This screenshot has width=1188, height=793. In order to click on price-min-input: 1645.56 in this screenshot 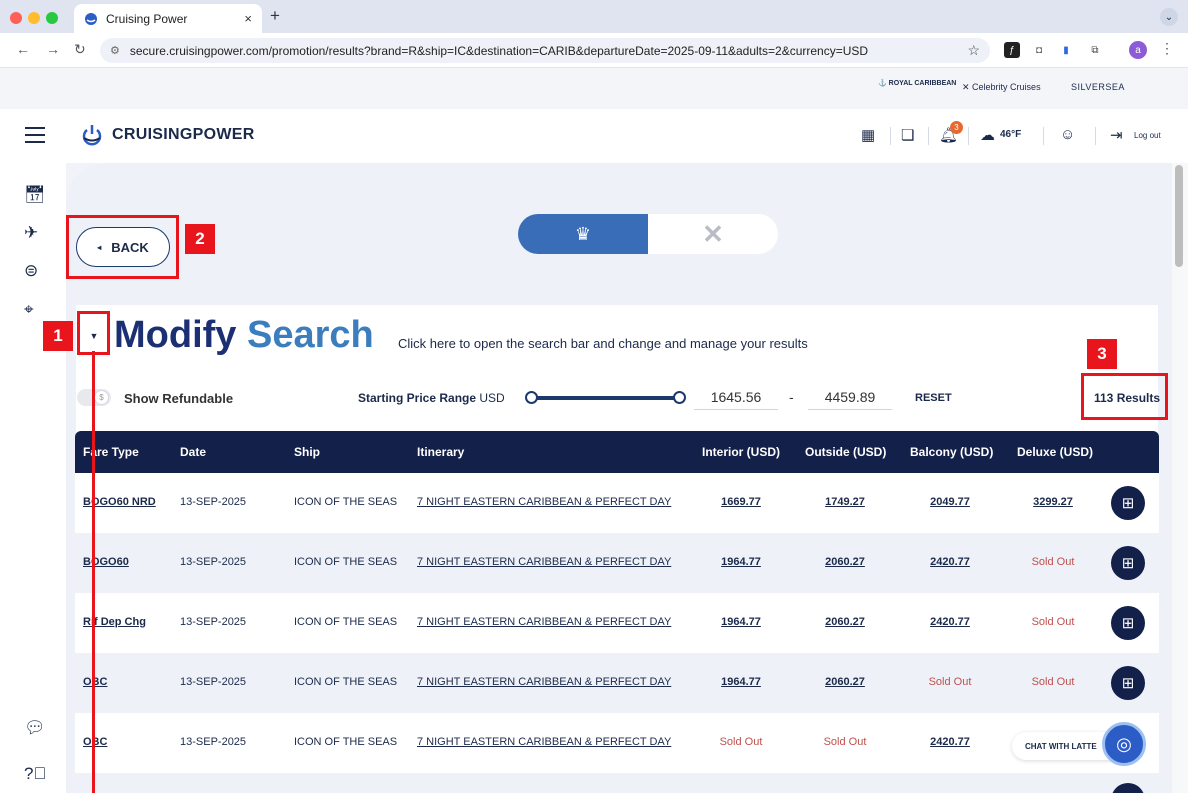, I will do `click(736, 398)`.